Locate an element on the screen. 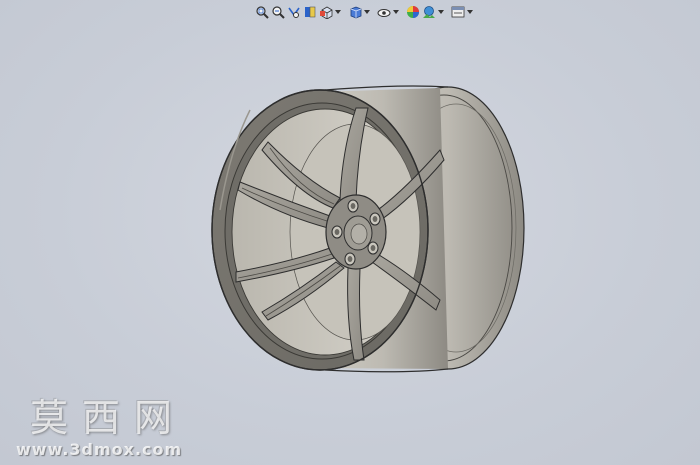  watermark: 莫西网 www.3dmox.com is located at coordinates (116, 429).